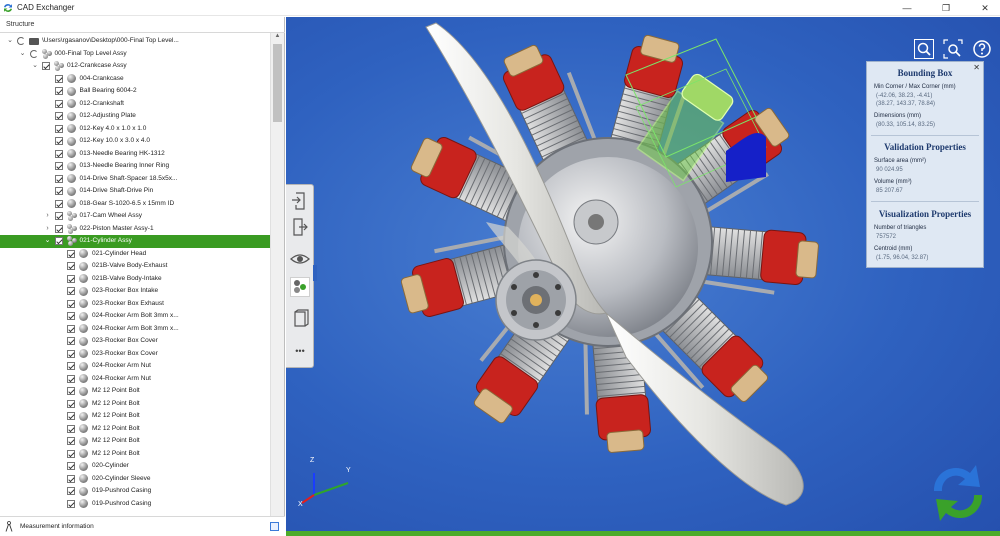 This screenshot has height=536, width=1000. I want to click on minimize-button: —, so click(907, 8).